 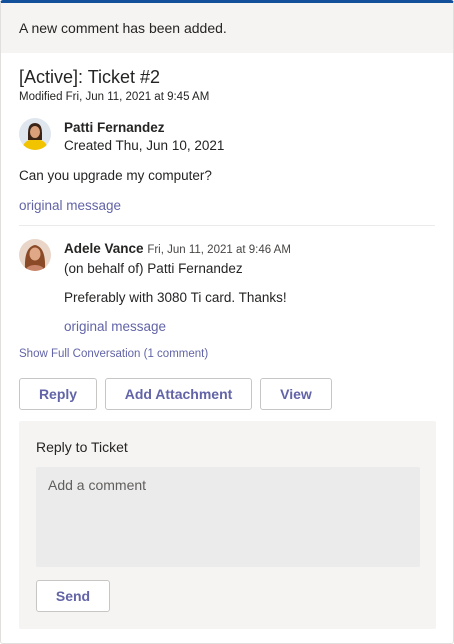 What do you see at coordinates (114, 127) in the screenshot?
I see `original-author-name: Patti Fernandez` at bounding box center [114, 127].